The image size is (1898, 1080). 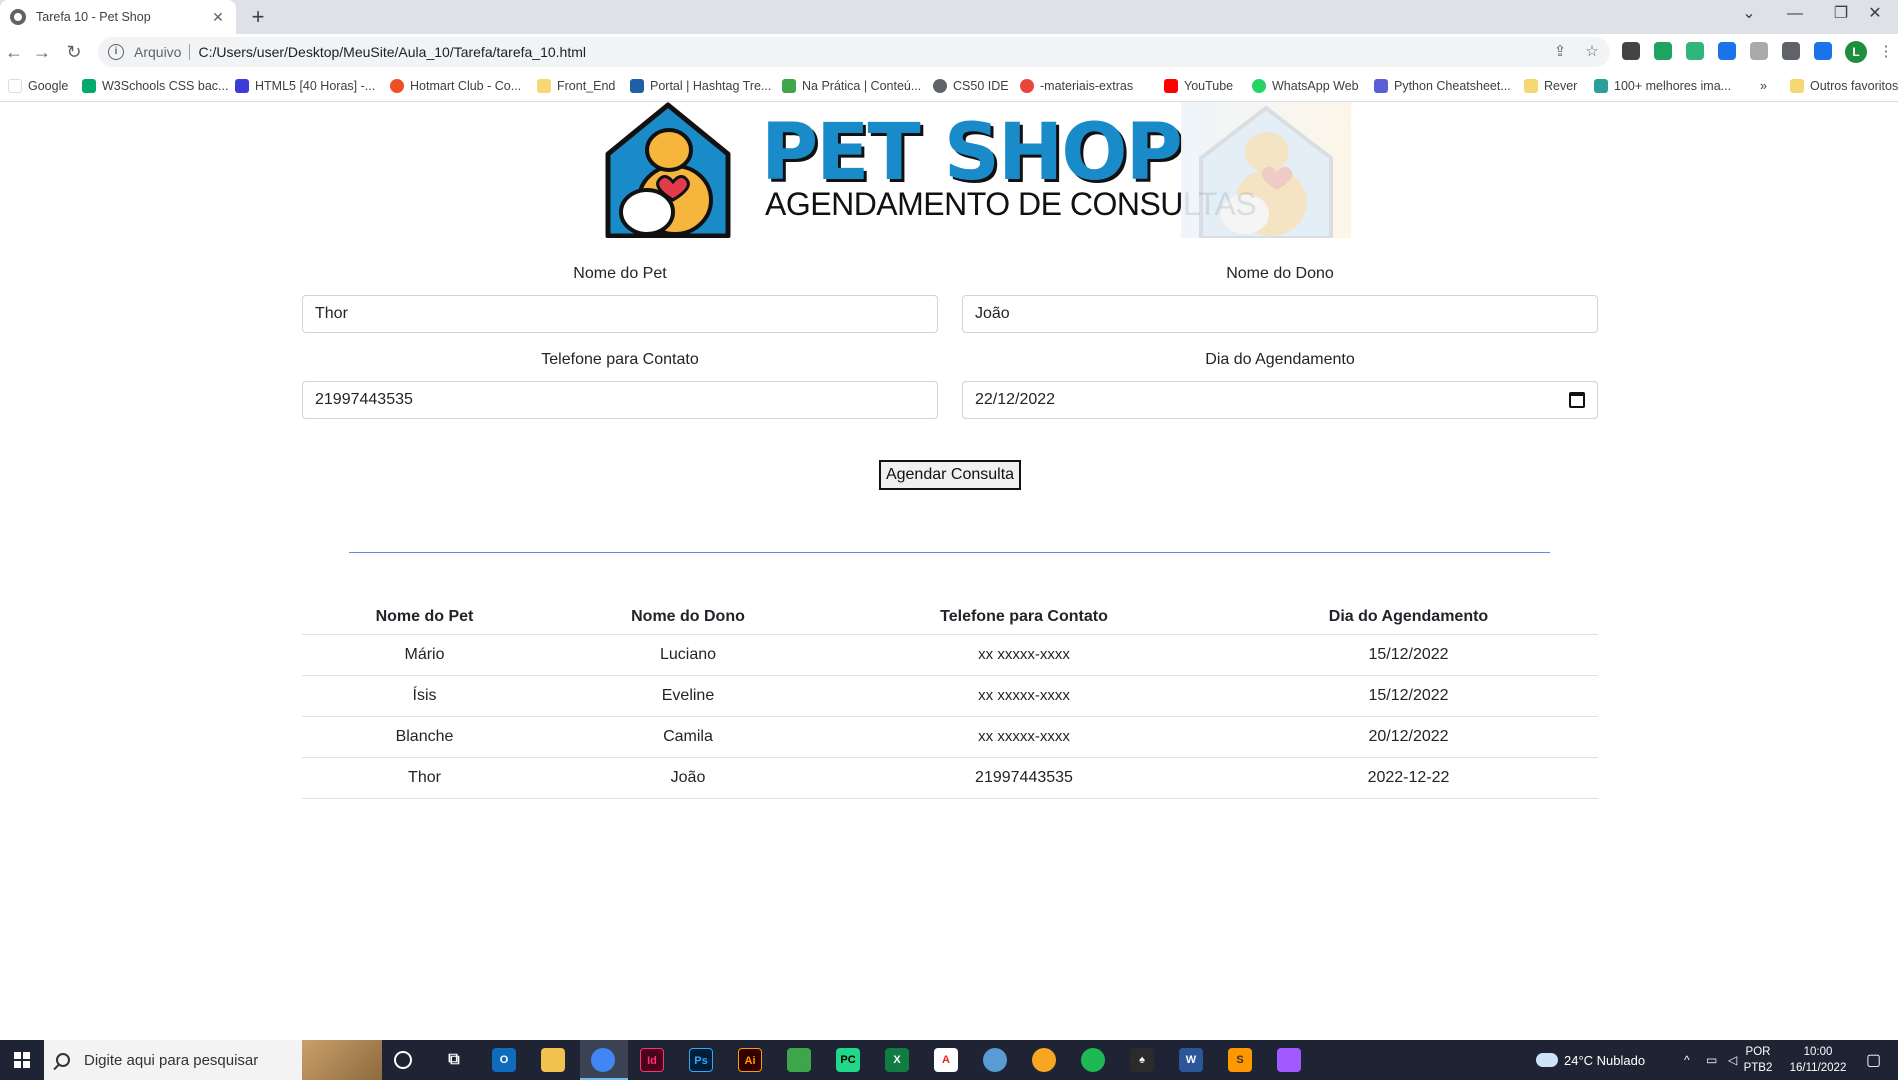 I want to click on weather-widget: 24°C Nublado, so click(x=1590, y=1060).